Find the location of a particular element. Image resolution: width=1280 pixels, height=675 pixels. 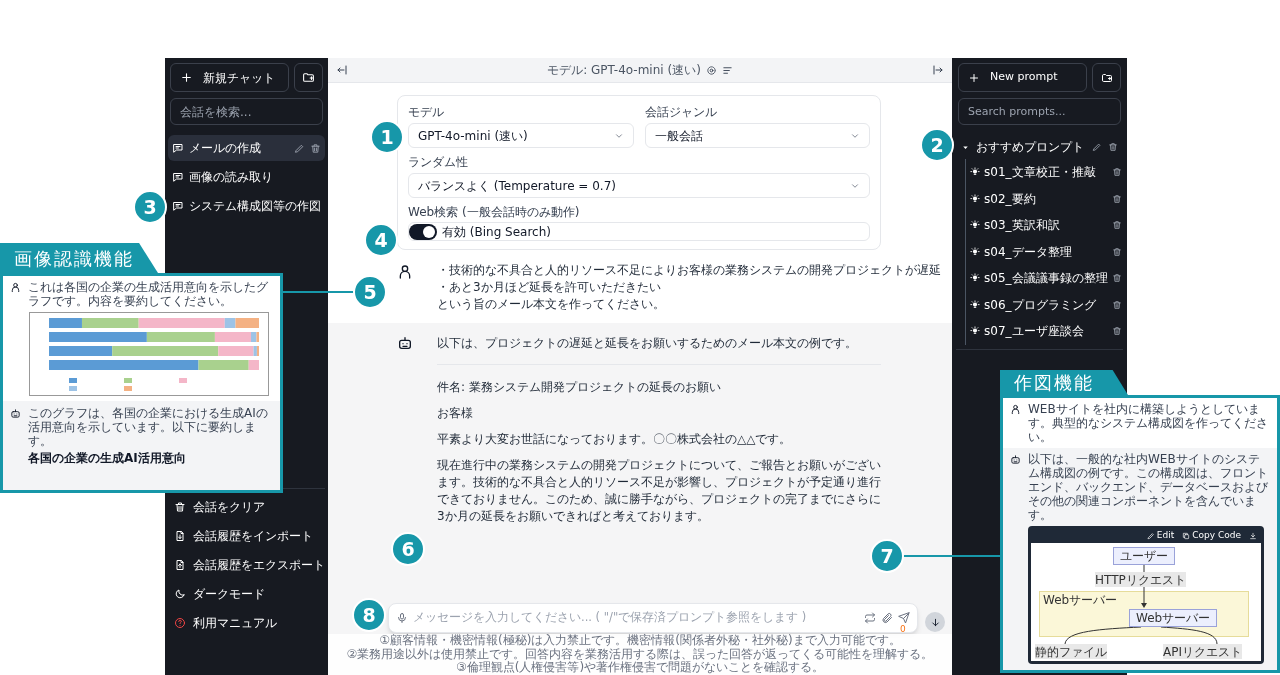

send-button is located at coordinates (904, 618).